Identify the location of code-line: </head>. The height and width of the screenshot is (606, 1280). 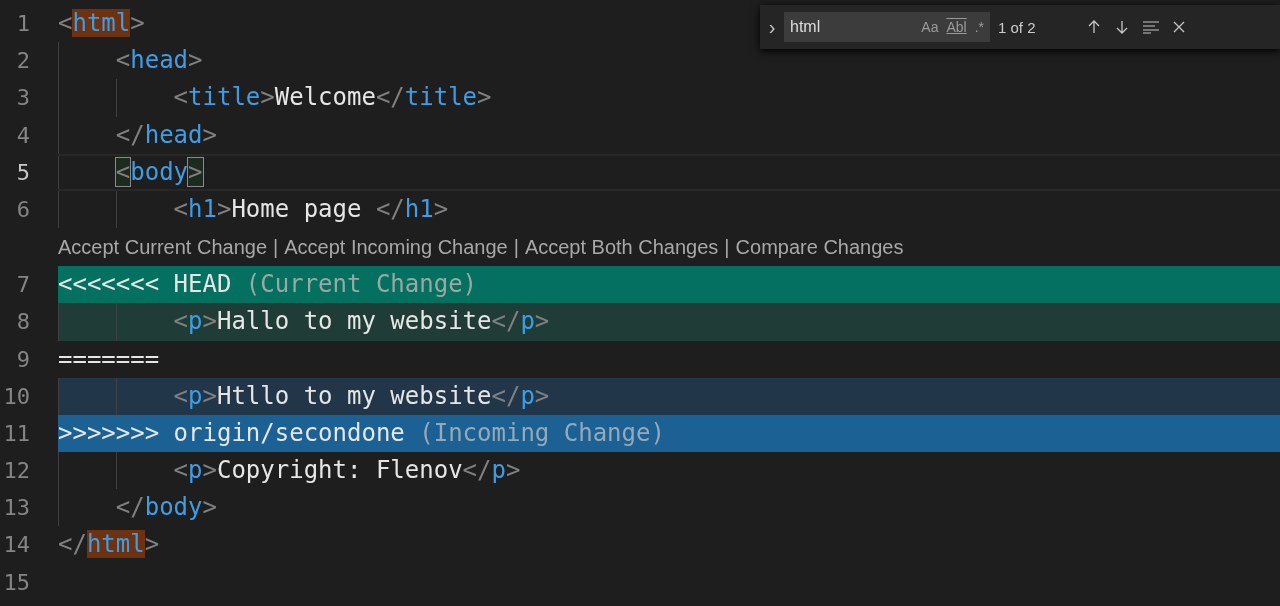
(669, 135).